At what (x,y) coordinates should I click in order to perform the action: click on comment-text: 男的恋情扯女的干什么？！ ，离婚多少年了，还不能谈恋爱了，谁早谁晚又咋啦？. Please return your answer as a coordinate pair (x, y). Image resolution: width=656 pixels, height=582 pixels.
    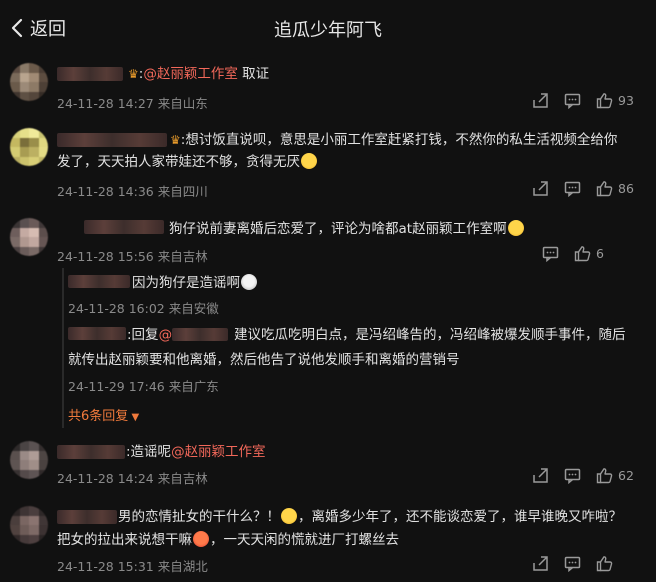
    Looking at the image, I should click on (370, 516).